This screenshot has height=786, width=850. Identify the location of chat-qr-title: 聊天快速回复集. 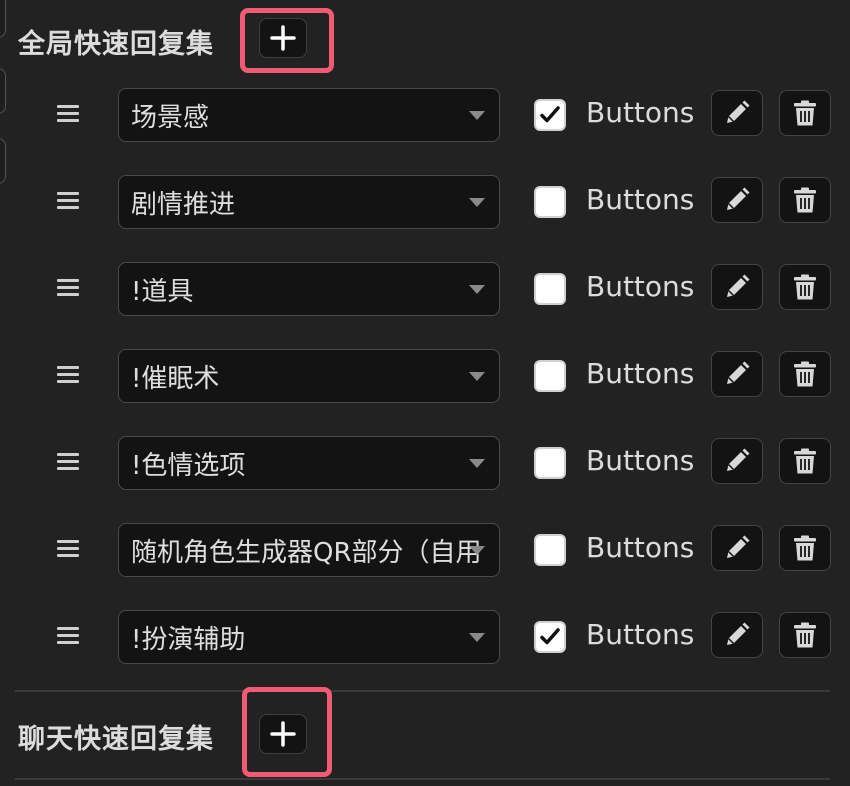
(116, 739).